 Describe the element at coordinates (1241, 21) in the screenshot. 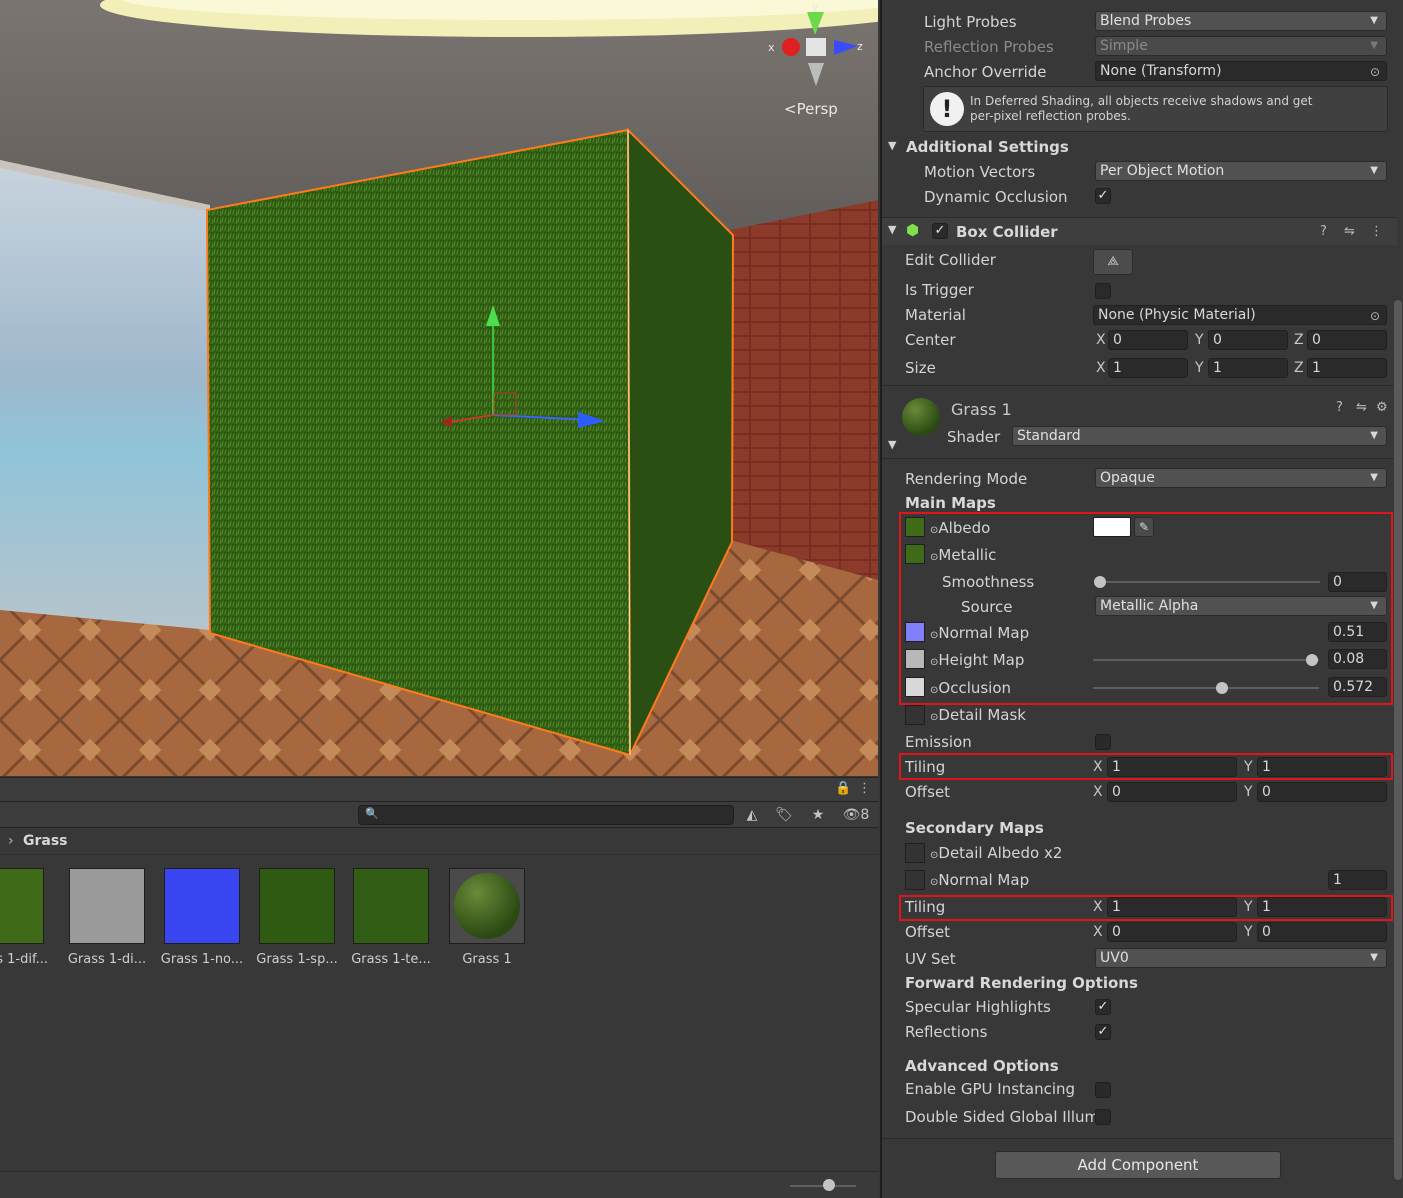

I see `light-probes-dropdown: Blend Probes ▼` at that location.